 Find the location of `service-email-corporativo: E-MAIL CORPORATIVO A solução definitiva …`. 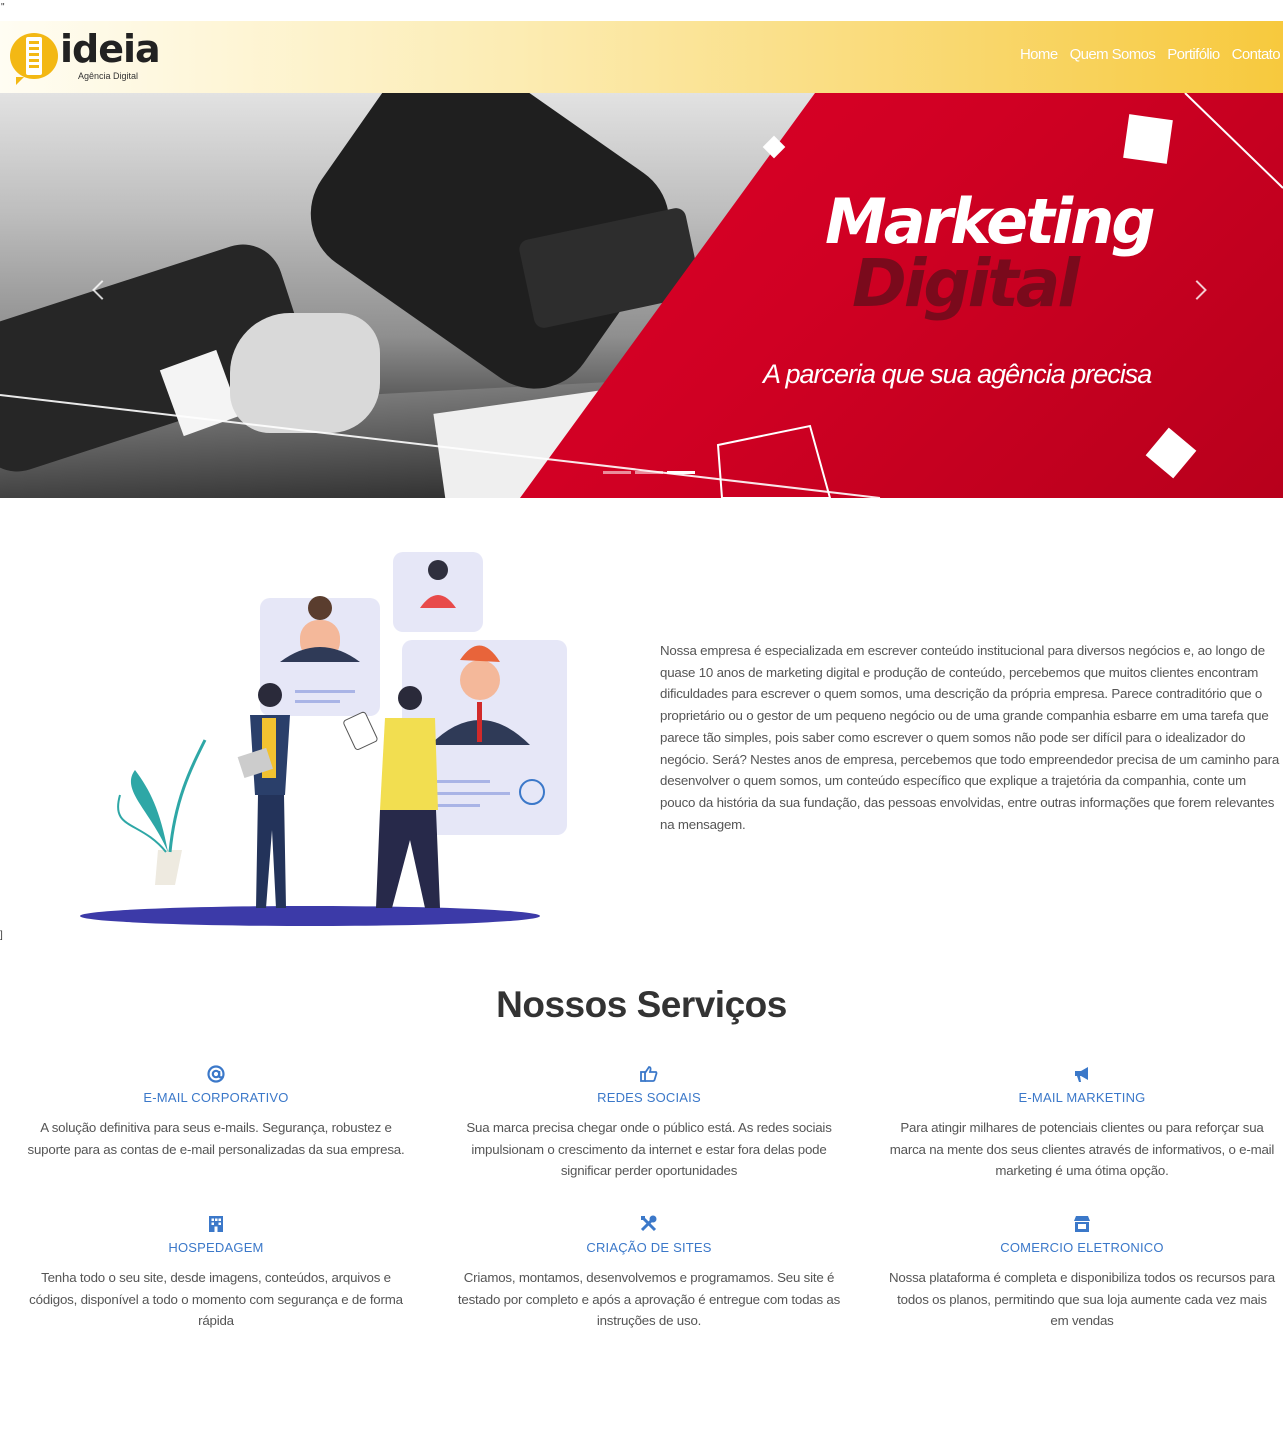

service-email-corporativo: E-MAIL CORPORATIVO A solução definitiva … is located at coordinates (216, 1112).